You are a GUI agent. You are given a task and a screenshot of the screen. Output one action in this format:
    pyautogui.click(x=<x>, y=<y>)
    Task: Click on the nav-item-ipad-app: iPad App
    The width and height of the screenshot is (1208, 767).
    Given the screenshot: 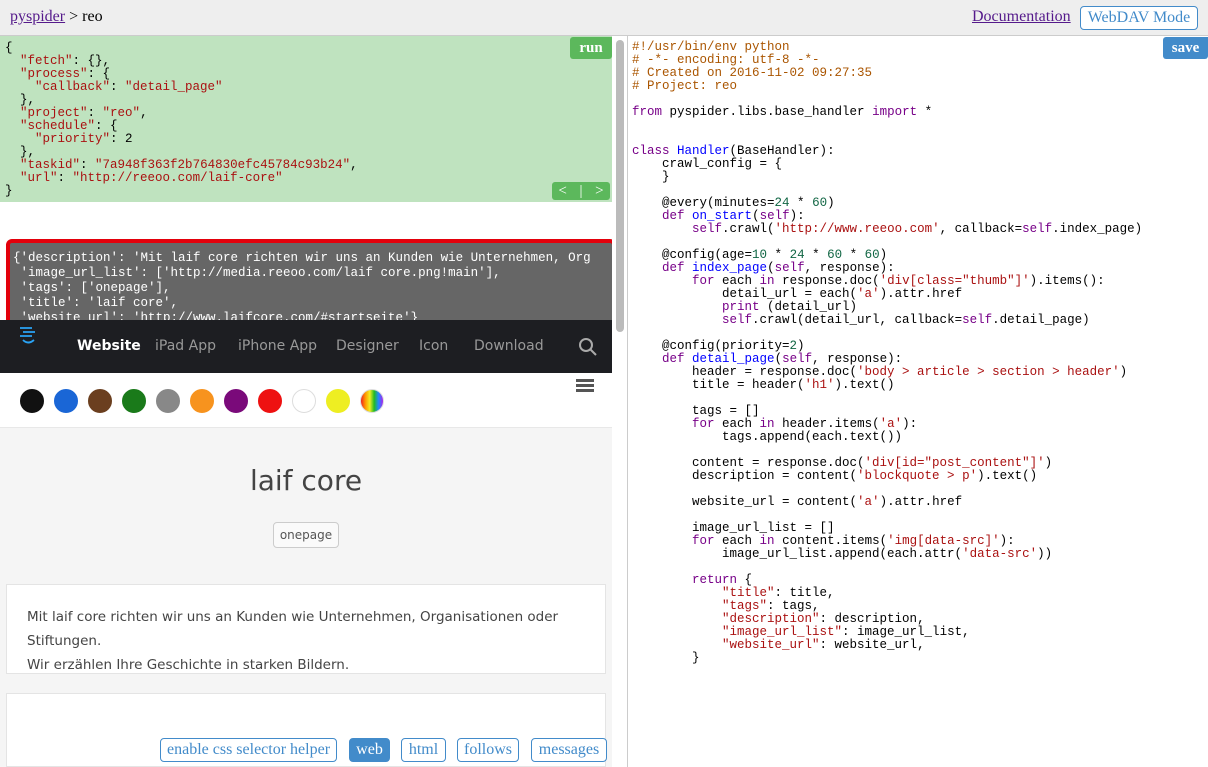 What is the action you would take?
    pyautogui.click(x=185, y=346)
    